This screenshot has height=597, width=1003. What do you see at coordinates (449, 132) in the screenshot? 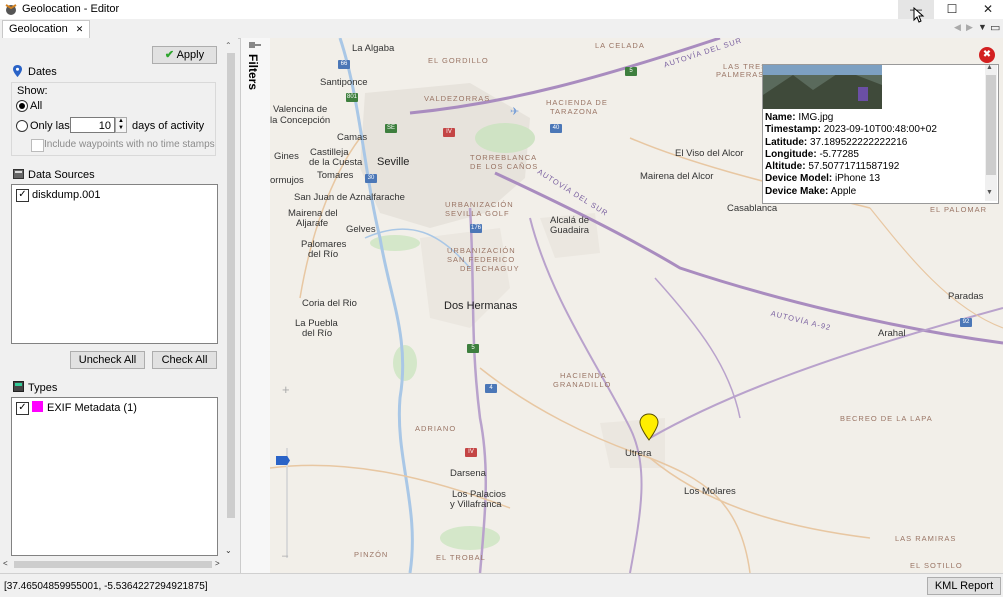
I see `road-shield: IV` at bounding box center [449, 132].